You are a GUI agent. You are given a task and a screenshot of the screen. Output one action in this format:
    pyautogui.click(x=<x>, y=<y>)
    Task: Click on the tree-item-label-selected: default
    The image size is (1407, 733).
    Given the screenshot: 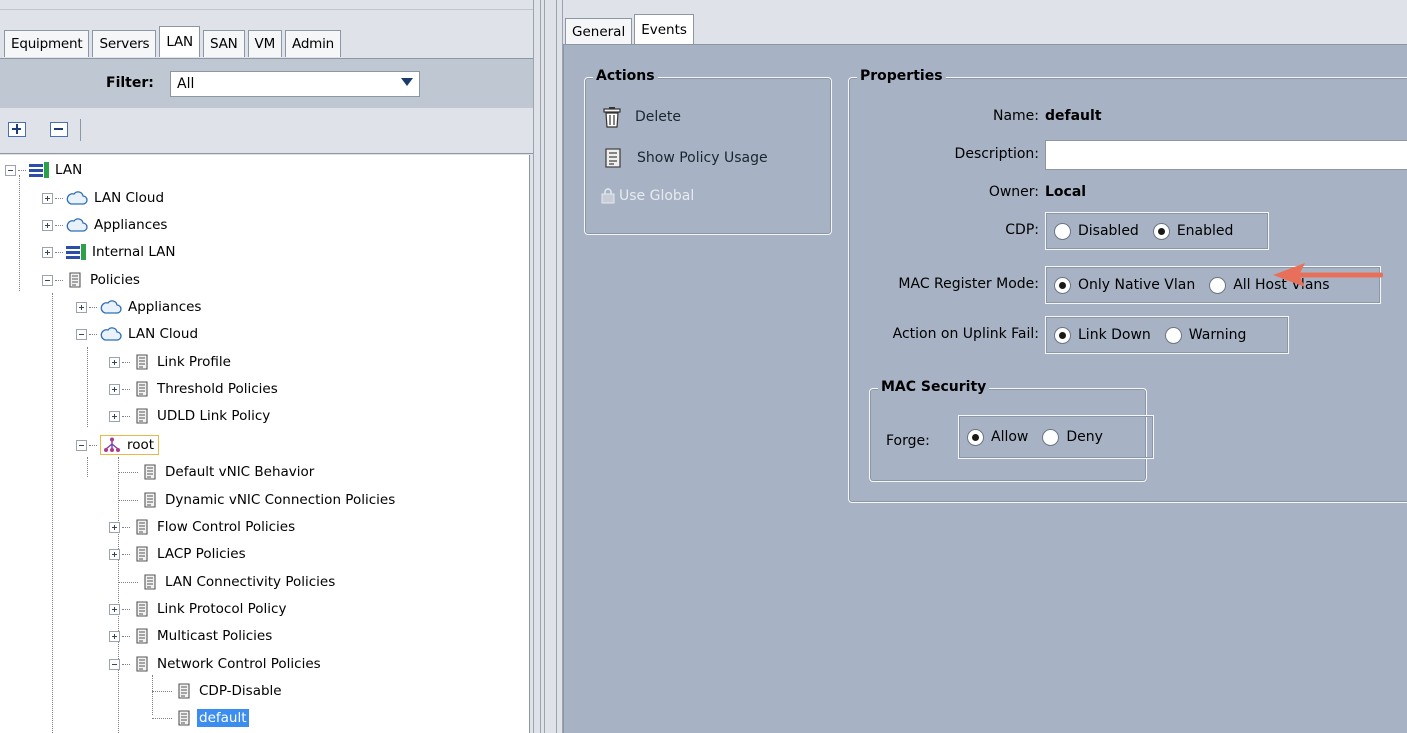 What is the action you would take?
    pyautogui.click(x=223, y=718)
    